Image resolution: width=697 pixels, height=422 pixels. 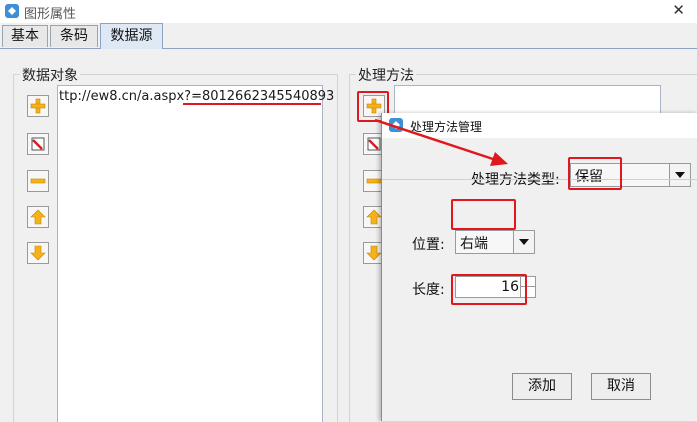 I want to click on red-arrow-annotation, so click(x=441, y=142).